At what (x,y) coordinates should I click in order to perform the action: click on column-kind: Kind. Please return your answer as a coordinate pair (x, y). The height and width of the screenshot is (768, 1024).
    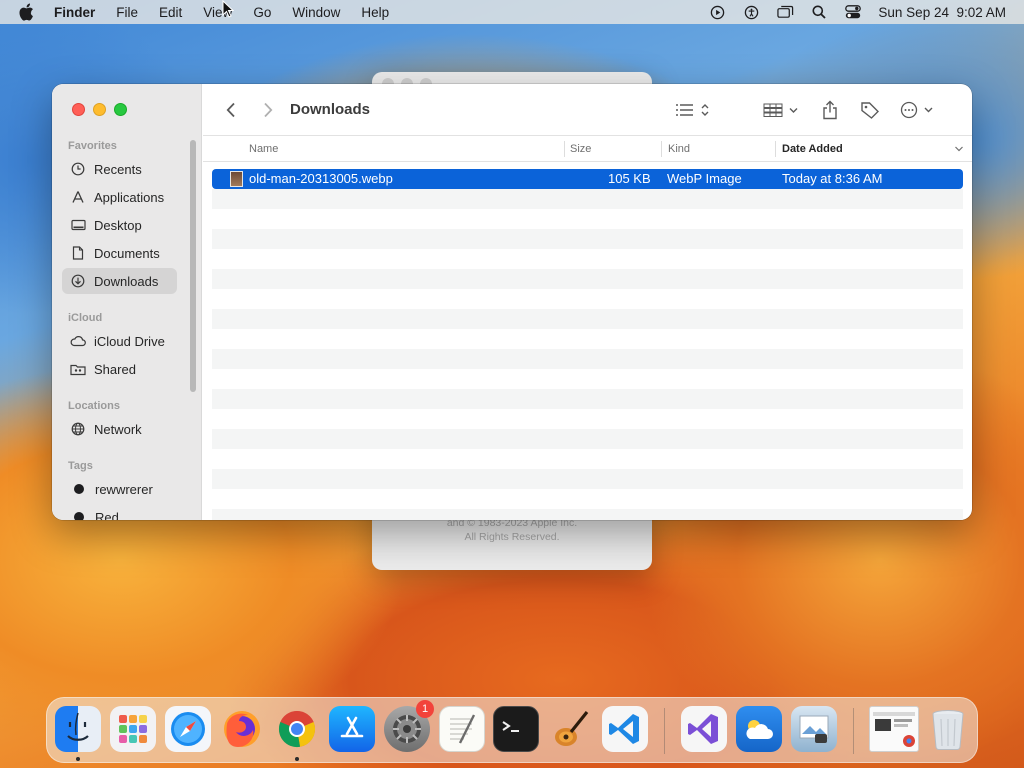
    Looking at the image, I should click on (679, 149).